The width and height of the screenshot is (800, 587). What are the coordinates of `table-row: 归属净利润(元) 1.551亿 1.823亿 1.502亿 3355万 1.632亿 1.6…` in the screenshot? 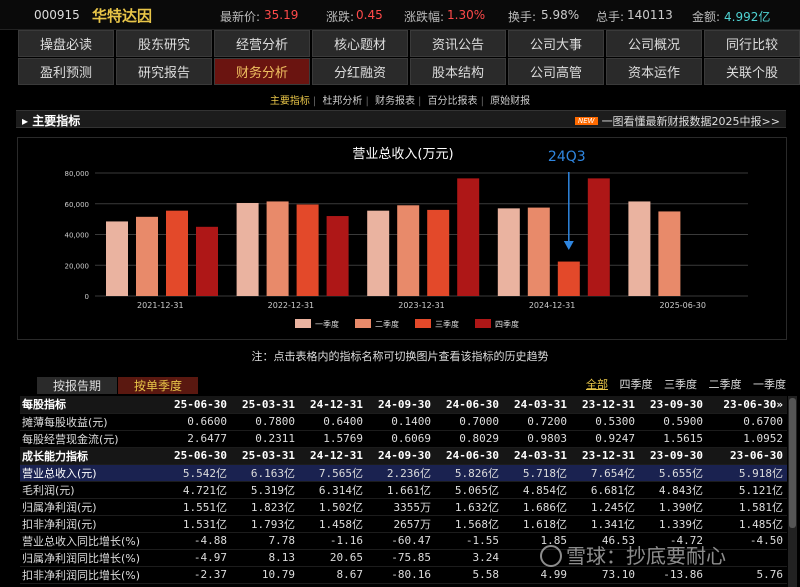 It's located at (403, 507).